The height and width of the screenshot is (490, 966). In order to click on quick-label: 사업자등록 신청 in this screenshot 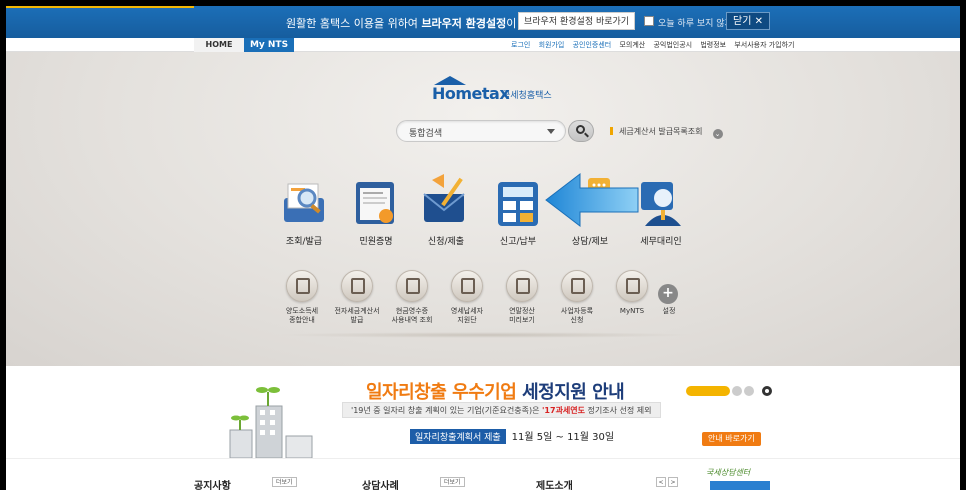, I will do `click(577, 315)`.